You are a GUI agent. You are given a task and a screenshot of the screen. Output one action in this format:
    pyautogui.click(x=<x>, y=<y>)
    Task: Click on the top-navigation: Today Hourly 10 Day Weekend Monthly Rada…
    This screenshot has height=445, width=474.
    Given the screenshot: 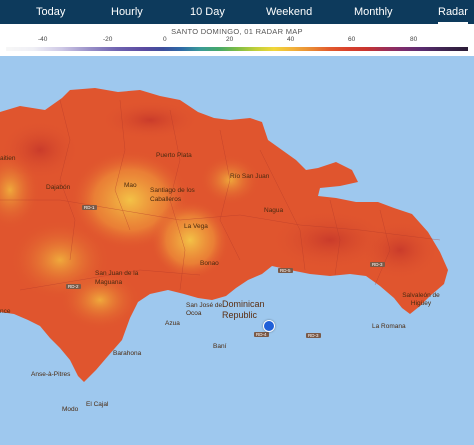 What is the action you would take?
    pyautogui.click(x=237, y=12)
    